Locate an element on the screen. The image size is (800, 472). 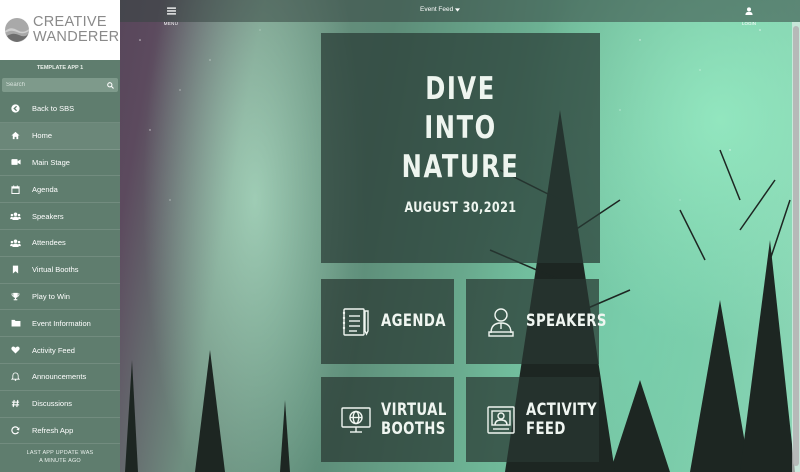
hero-title-line-3: NATURE is located at coordinates (460, 167).